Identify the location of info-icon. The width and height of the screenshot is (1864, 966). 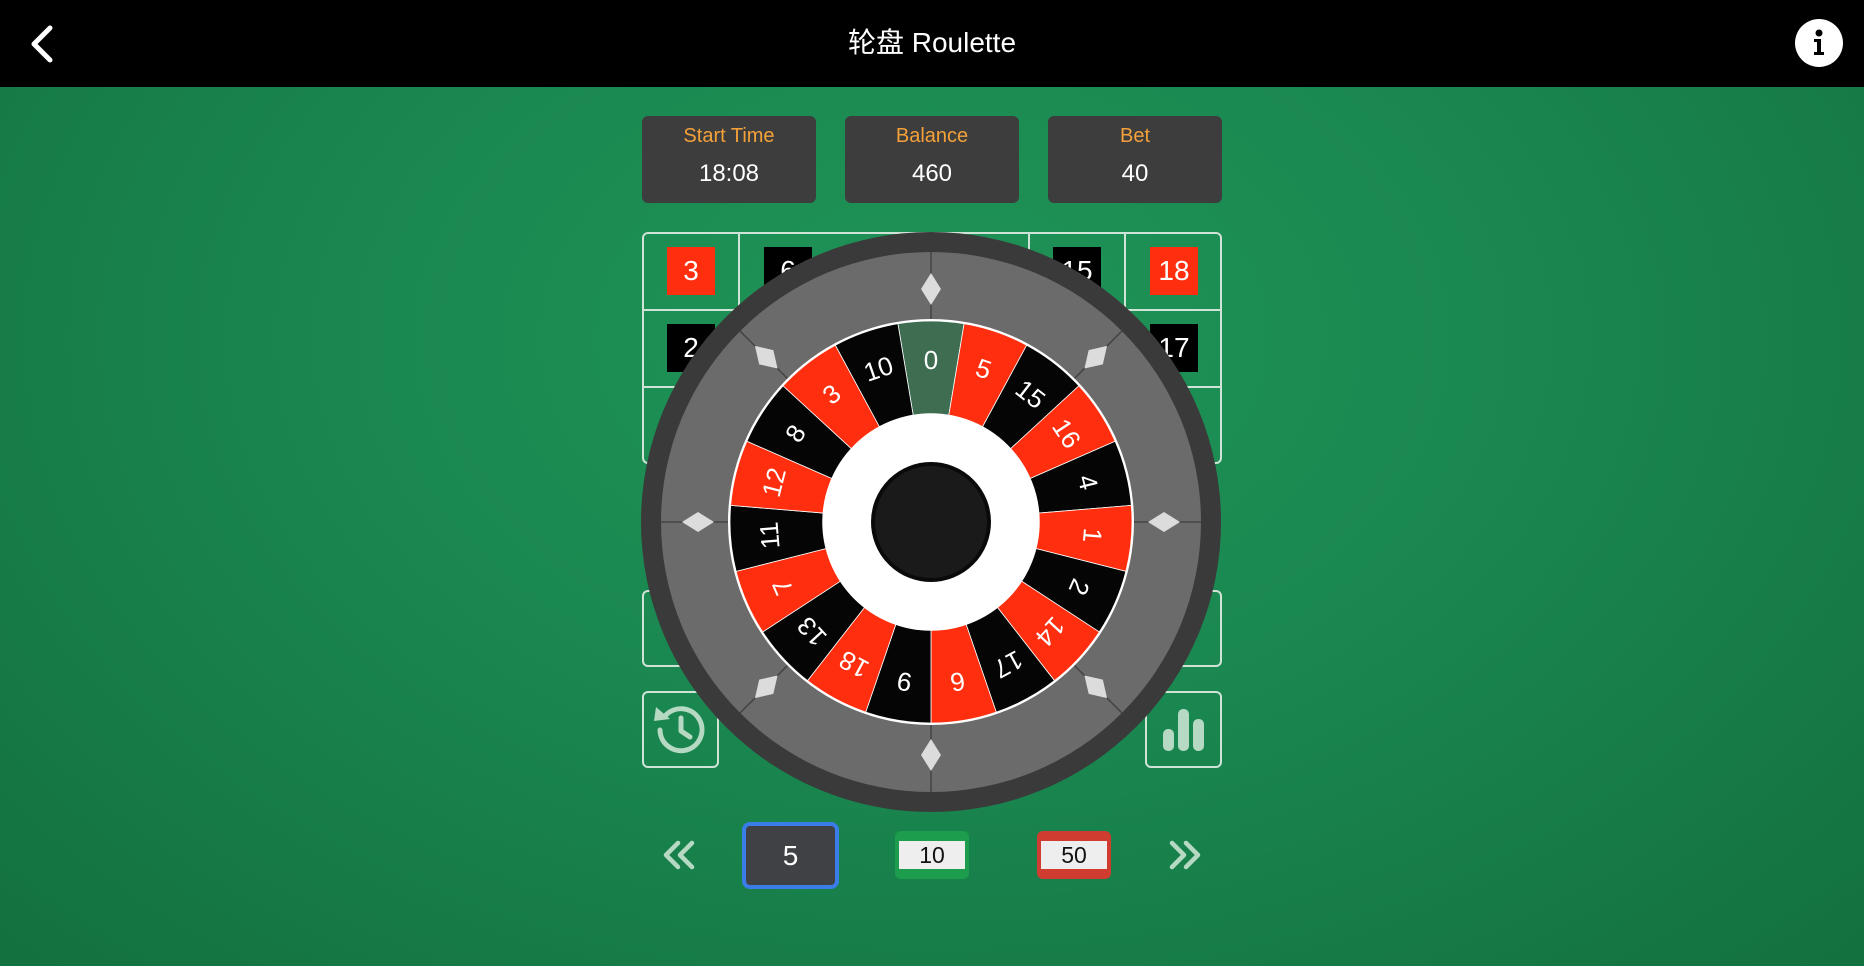
(1819, 42).